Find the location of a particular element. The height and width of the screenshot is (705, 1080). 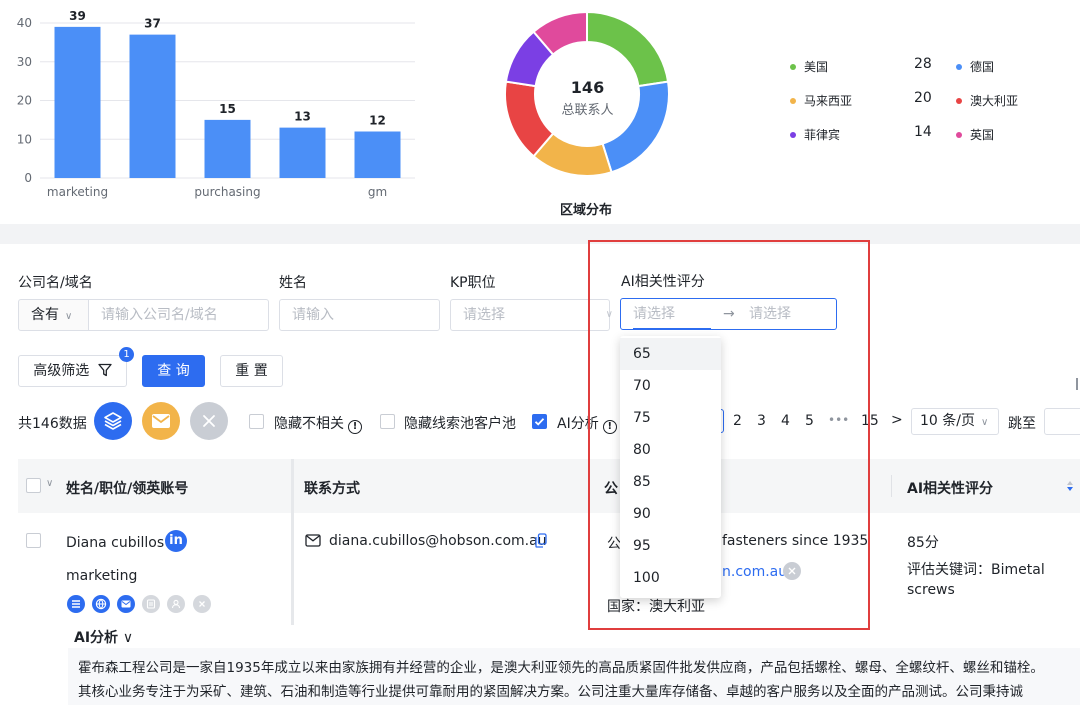

query-button: 查 询 is located at coordinates (173, 371).